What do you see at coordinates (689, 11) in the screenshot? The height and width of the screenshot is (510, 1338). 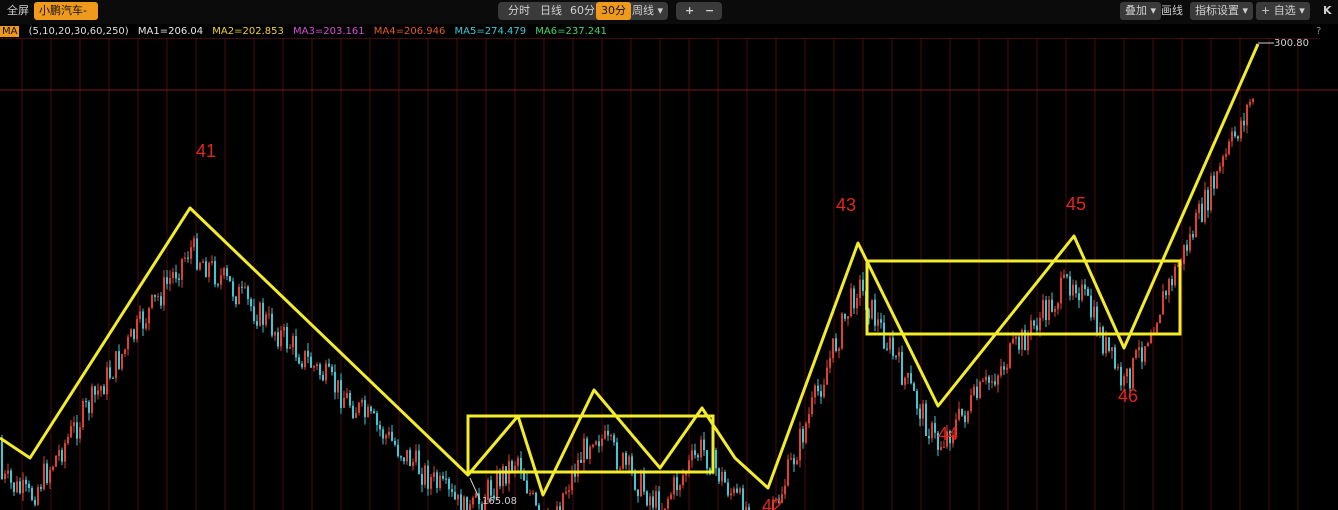 I see `zoom-in-button: +` at bounding box center [689, 11].